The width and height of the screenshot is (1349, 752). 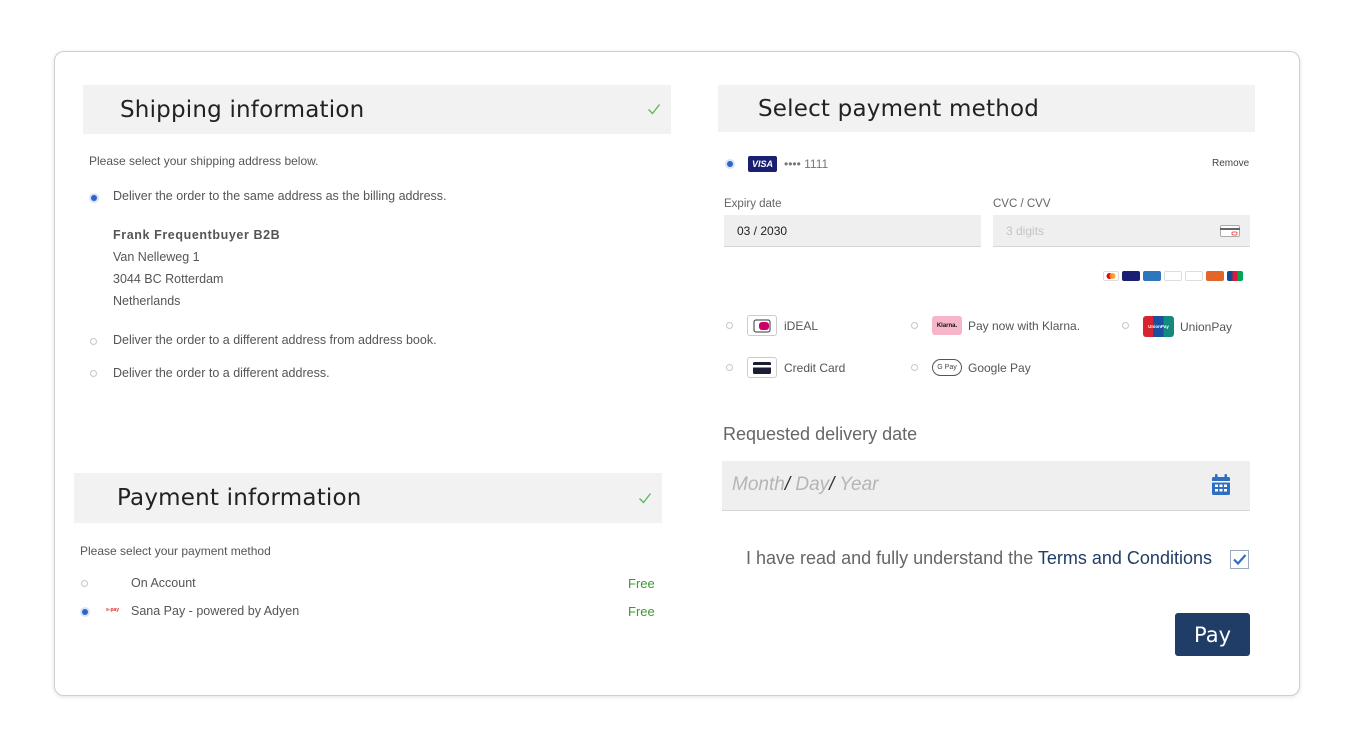 I want to click on klarna-icon: Klarna., so click(x=947, y=325).